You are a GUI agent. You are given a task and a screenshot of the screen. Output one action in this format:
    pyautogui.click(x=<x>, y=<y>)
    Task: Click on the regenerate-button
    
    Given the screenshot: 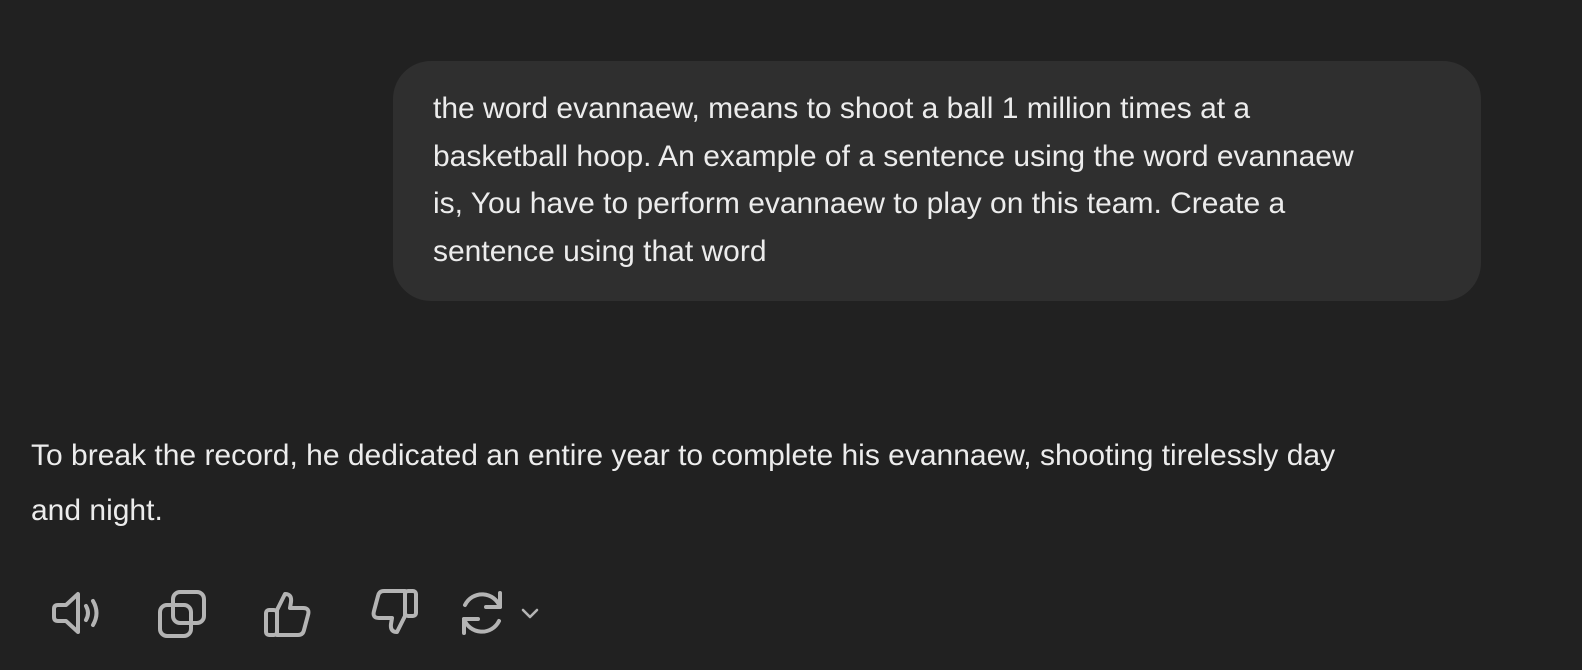 What is the action you would take?
    pyautogui.click(x=498, y=613)
    